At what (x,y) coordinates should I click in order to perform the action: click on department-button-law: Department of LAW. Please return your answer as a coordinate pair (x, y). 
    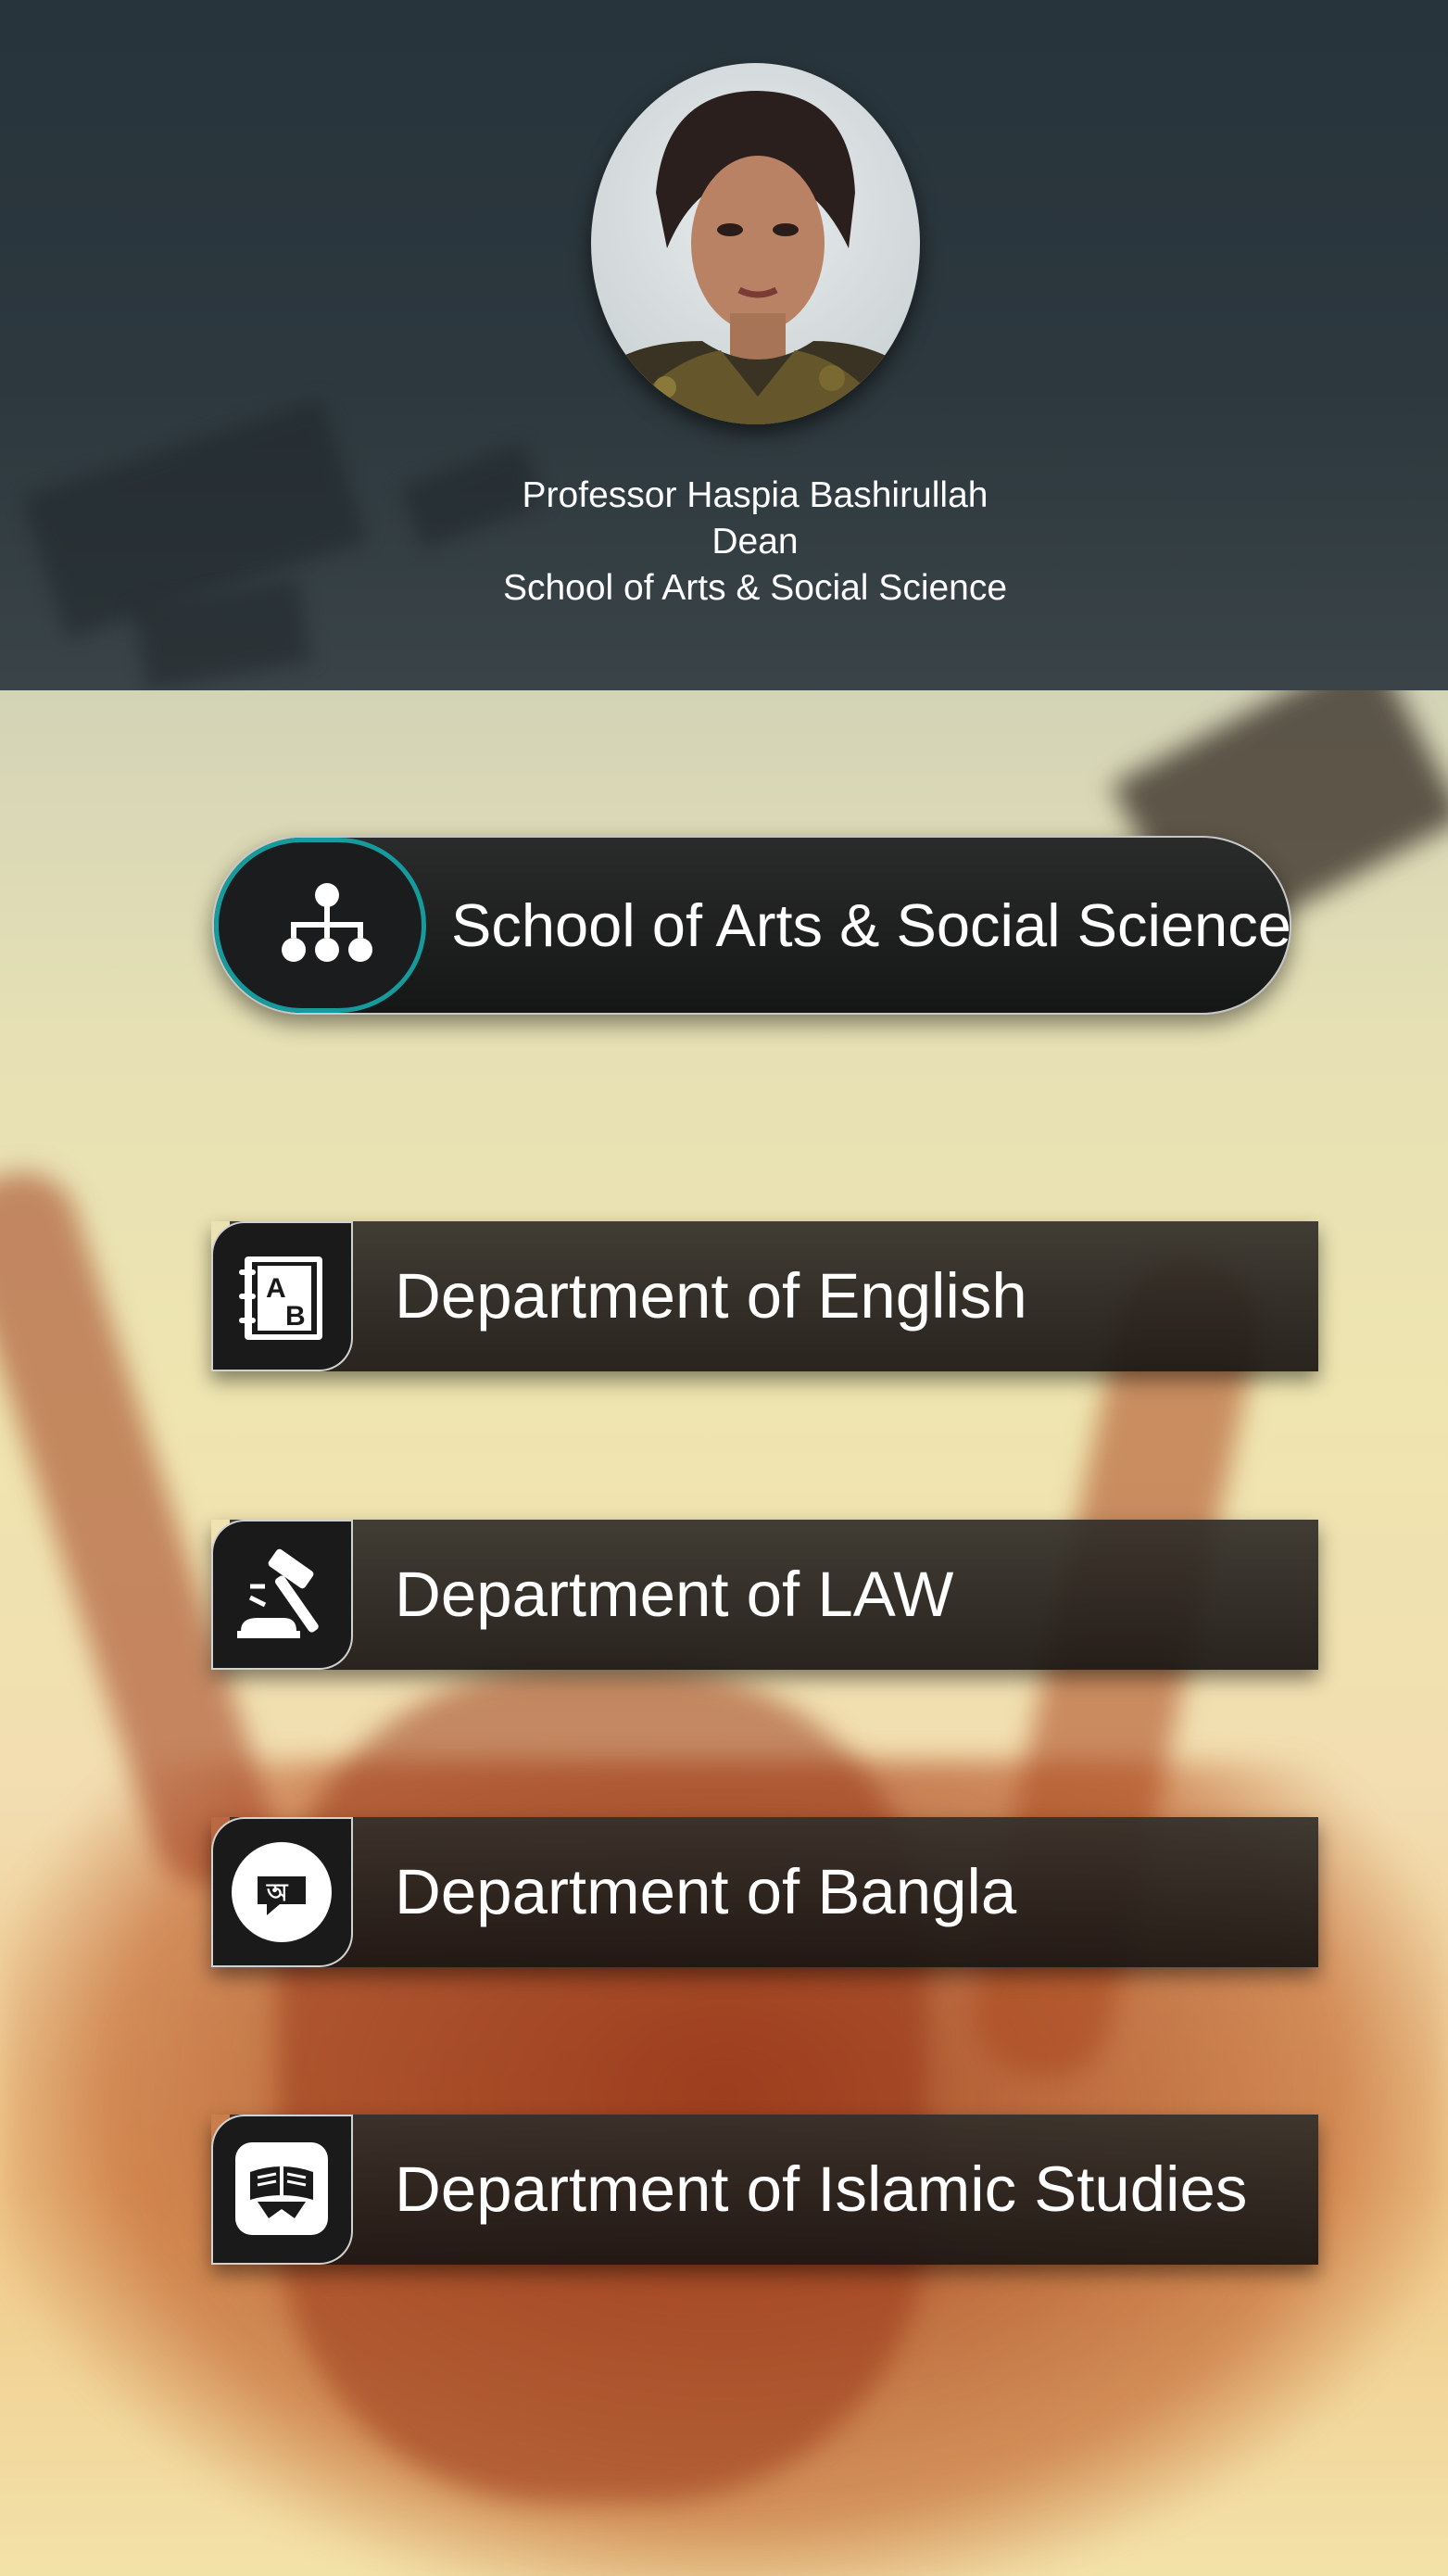
    Looking at the image, I should click on (764, 1595).